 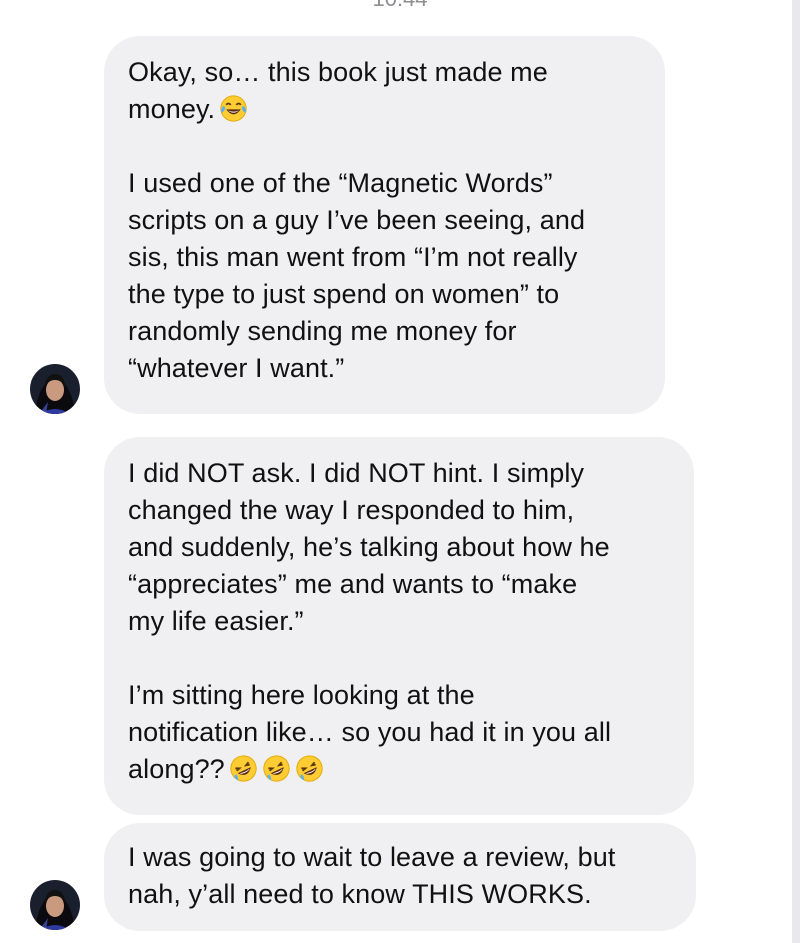 What do you see at coordinates (400, 4) in the screenshot?
I see `status-time: 10:44` at bounding box center [400, 4].